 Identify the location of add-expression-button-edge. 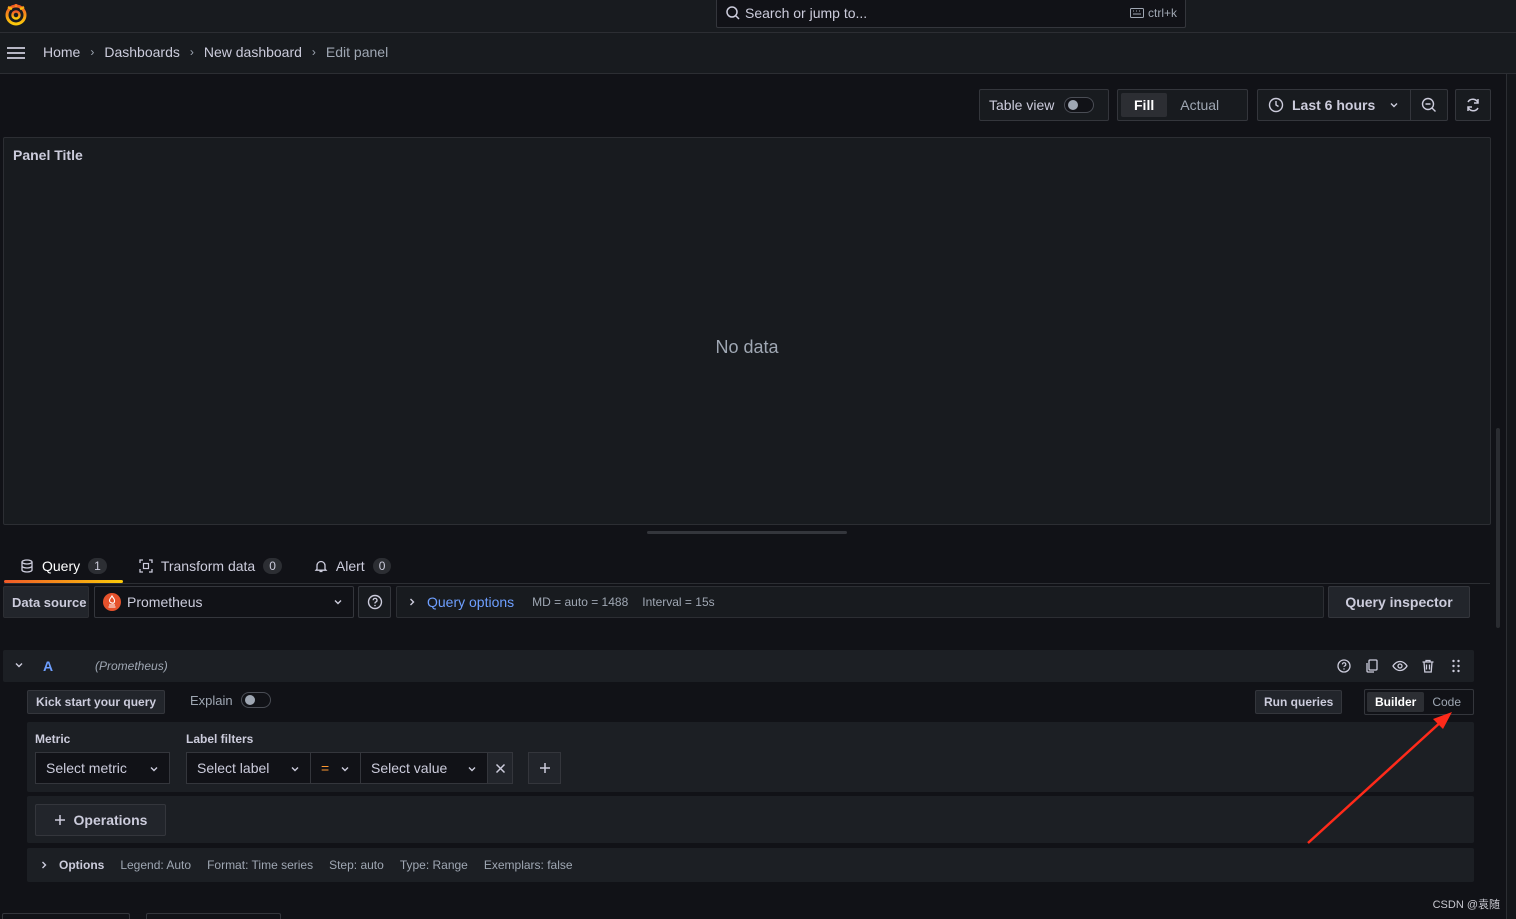
(213, 916).